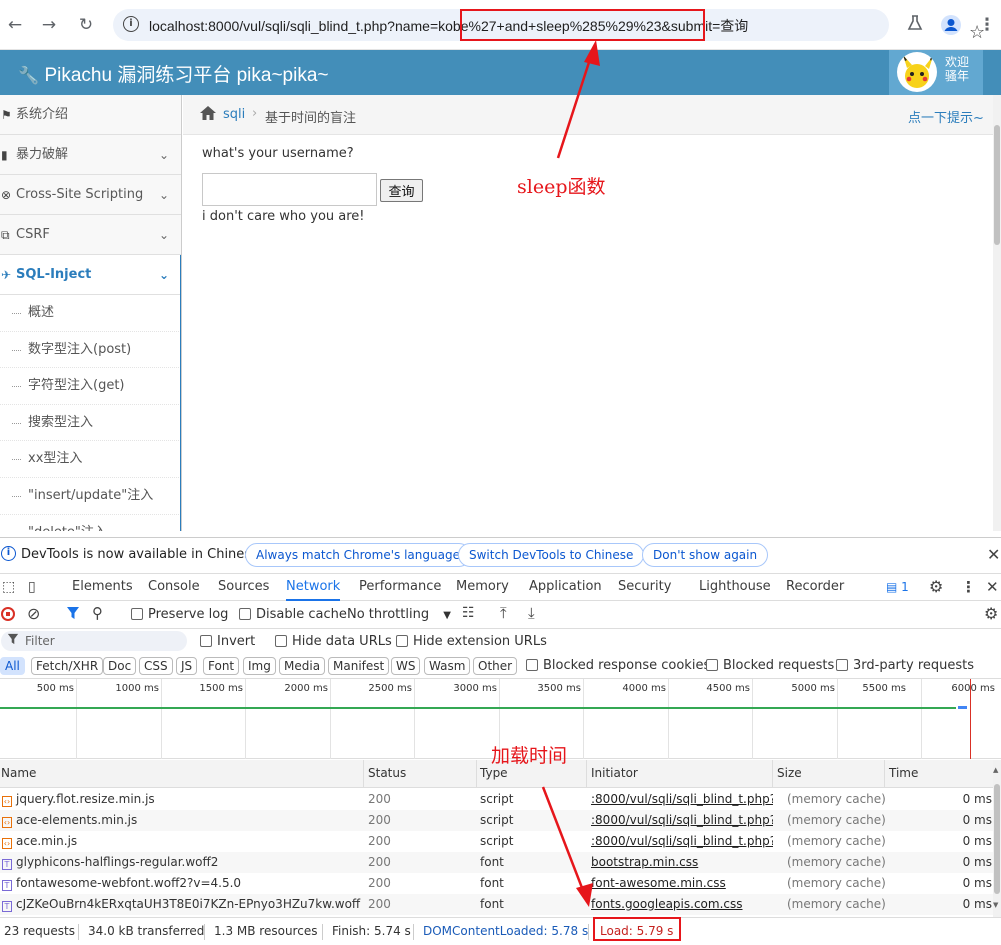 The width and height of the screenshot is (1001, 945). Describe the element at coordinates (987, 25) in the screenshot. I see `menu-kebab-icon: ⋮` at that location.